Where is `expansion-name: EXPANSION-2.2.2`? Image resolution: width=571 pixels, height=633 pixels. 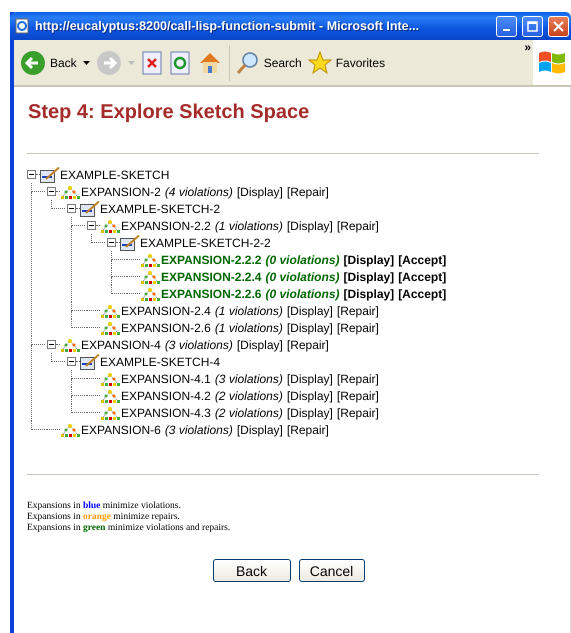
expansion-name: EXPANSION-2.2.2 is located at coordinates (211, 259).